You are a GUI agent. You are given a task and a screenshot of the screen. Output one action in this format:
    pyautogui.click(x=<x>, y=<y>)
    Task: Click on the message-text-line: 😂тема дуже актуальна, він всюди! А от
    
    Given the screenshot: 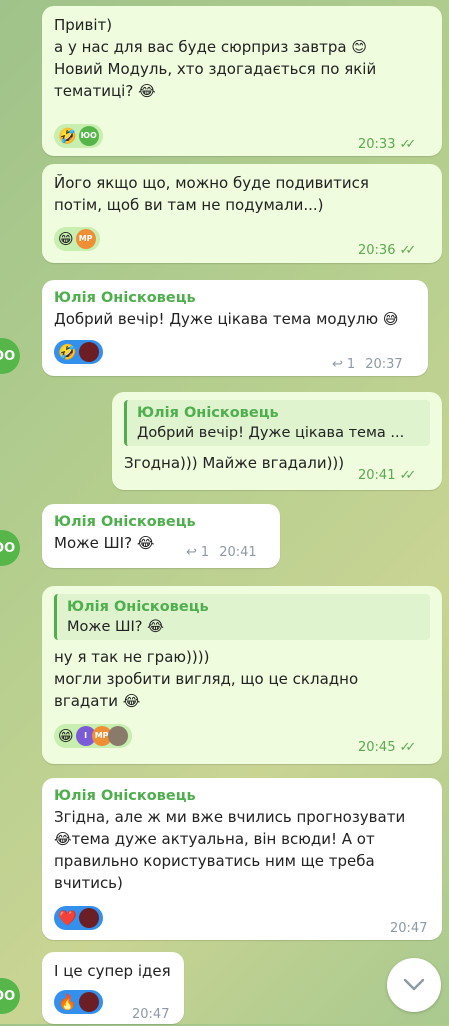 What is the action you would take?
    pyautogui.click(x=214, y=839)
    